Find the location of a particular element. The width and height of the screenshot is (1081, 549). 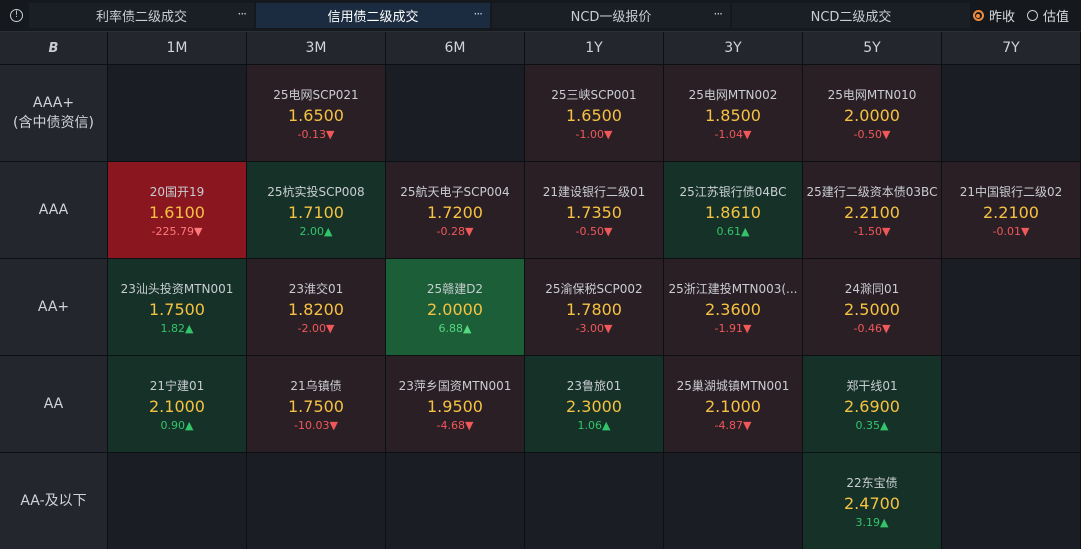

bond-quote-cell: 25浙江建投MTN003(... 2.3600 -1.91▼ is located at coordinates (733, 307).